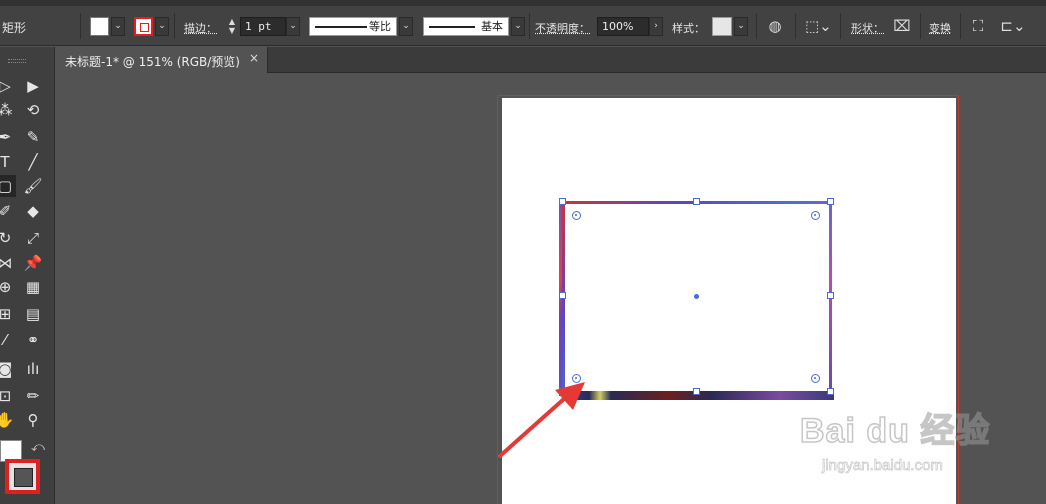 This screenshot has width=1046, height=504. What do you see at coordinates (293, 26) in the screenshot?
I see `stroke-weight-dropdown-icon: ⌄` at bounding box center [293, 26].